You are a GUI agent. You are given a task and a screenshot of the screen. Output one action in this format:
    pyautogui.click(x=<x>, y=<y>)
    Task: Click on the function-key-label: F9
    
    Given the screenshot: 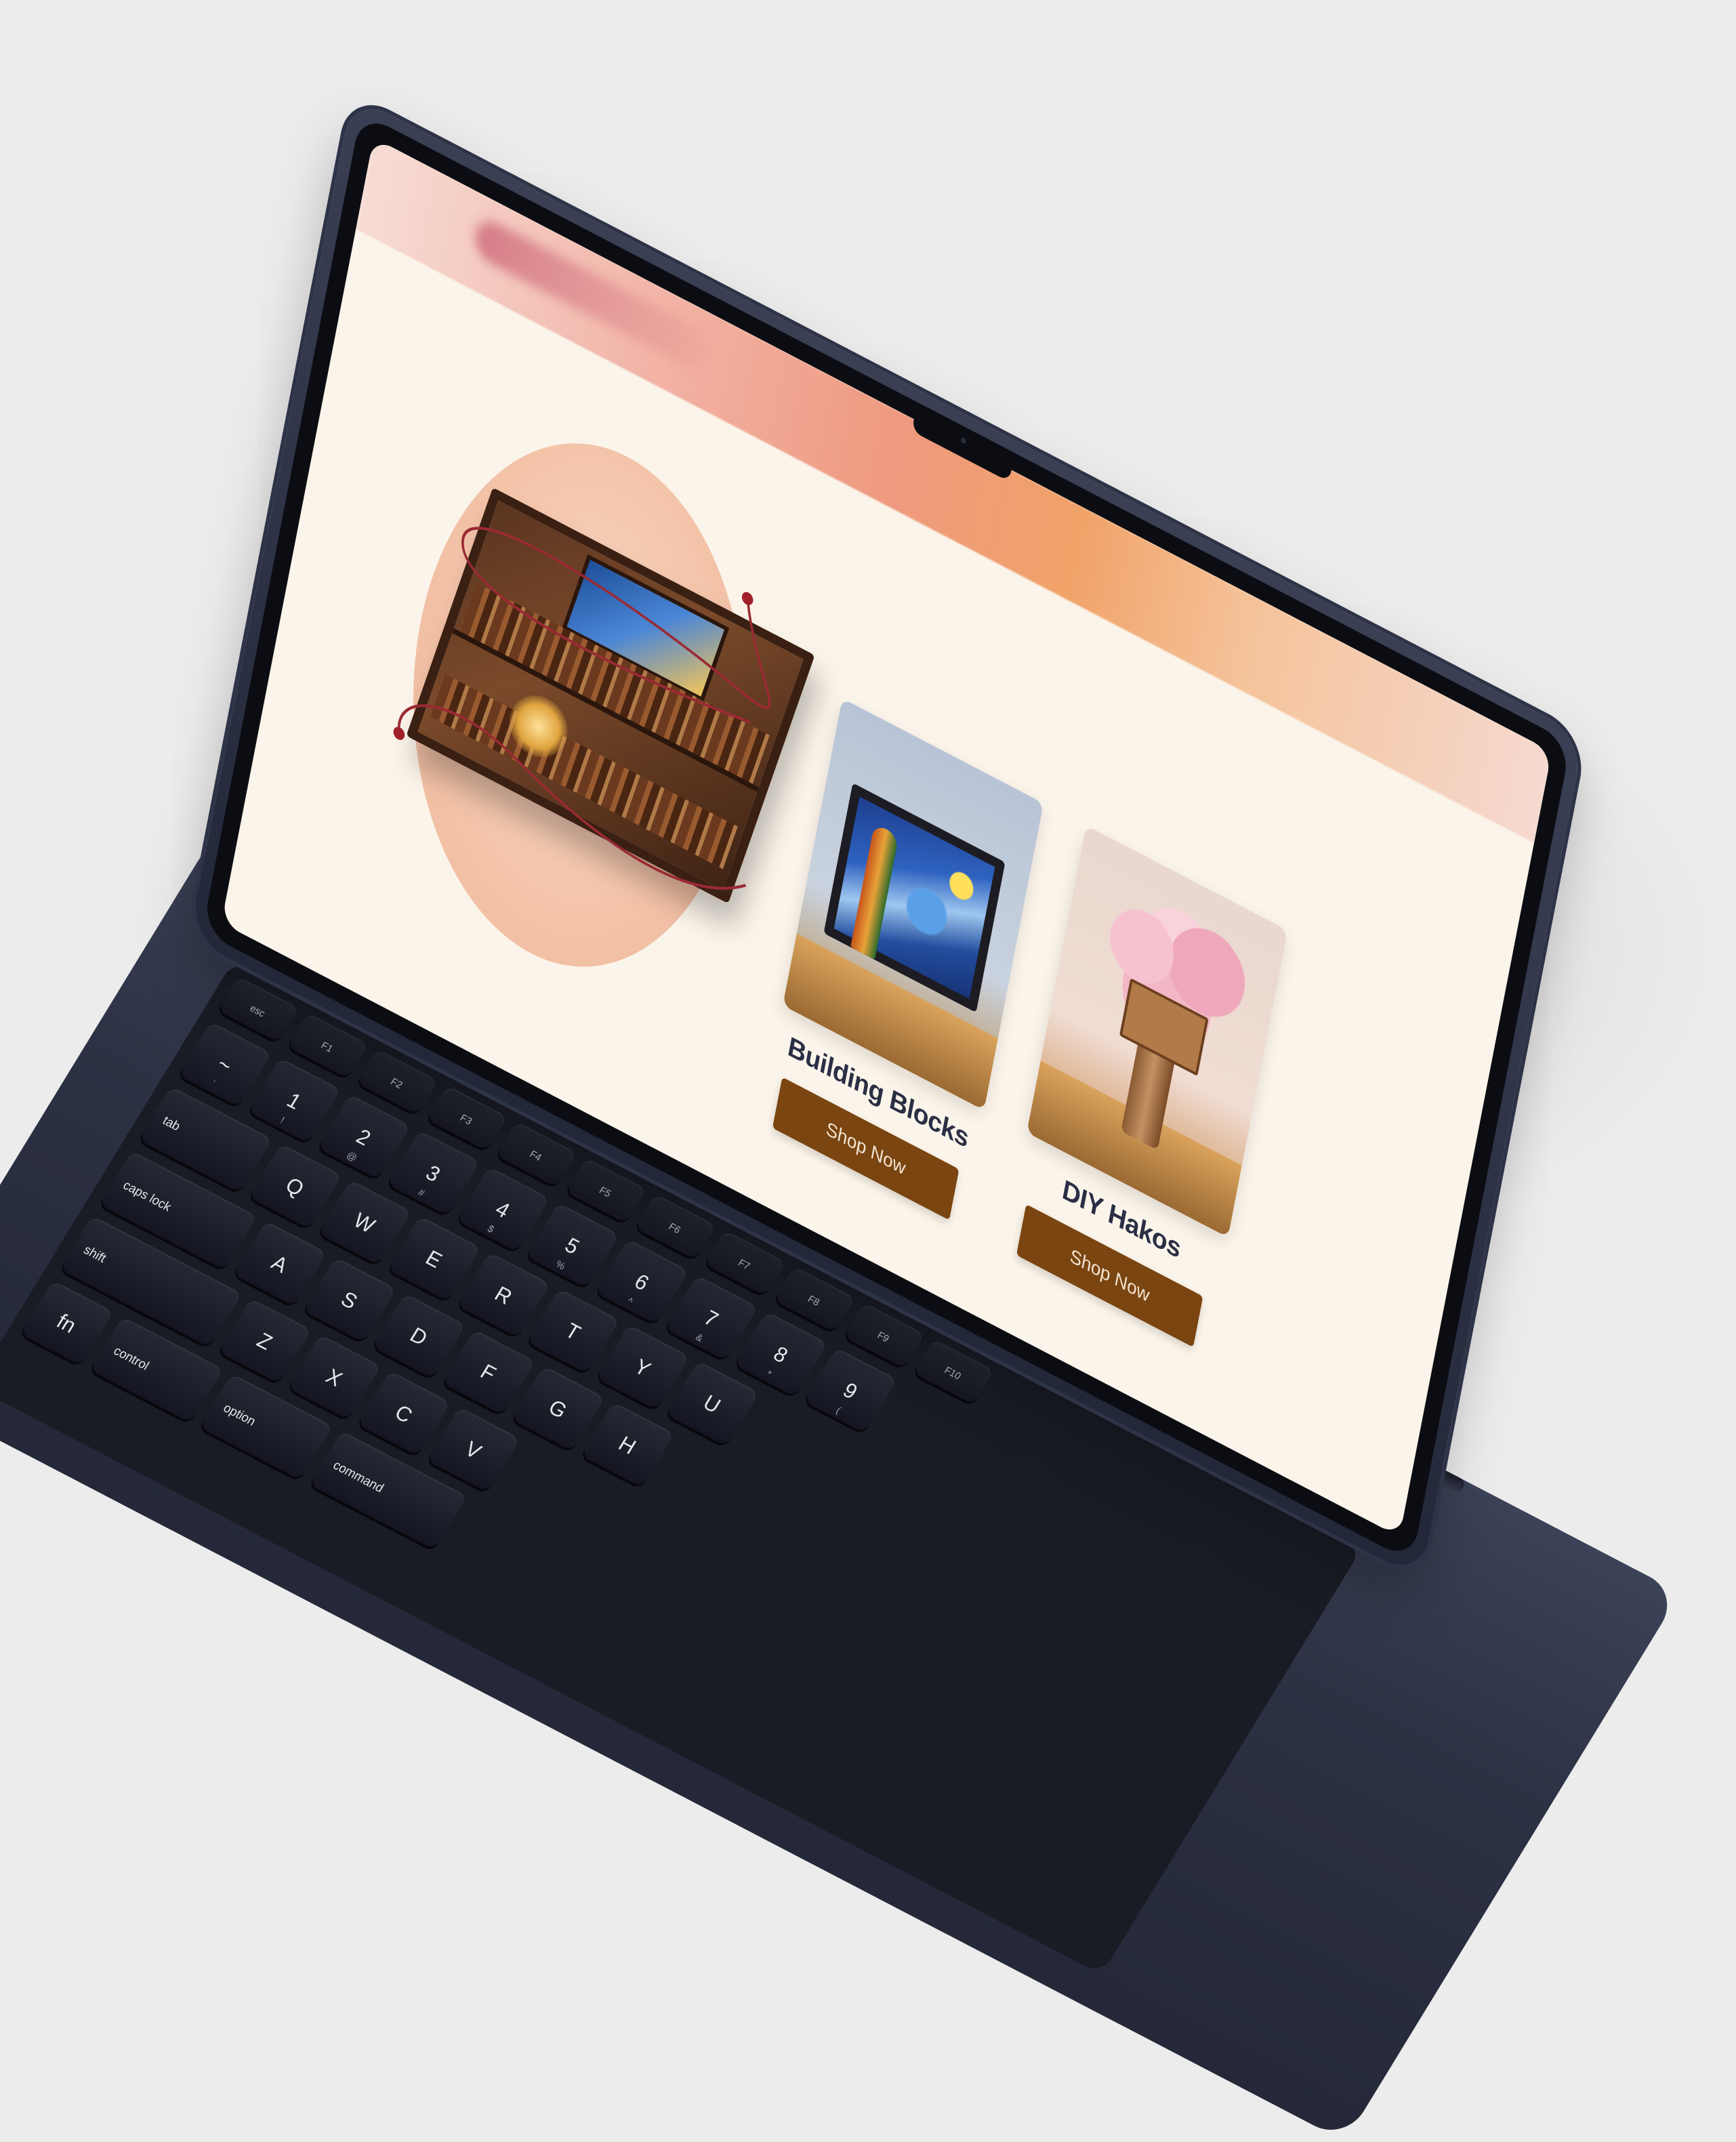 What is the action you would take?
    pyautogui.click(x=883, y=1336)
    